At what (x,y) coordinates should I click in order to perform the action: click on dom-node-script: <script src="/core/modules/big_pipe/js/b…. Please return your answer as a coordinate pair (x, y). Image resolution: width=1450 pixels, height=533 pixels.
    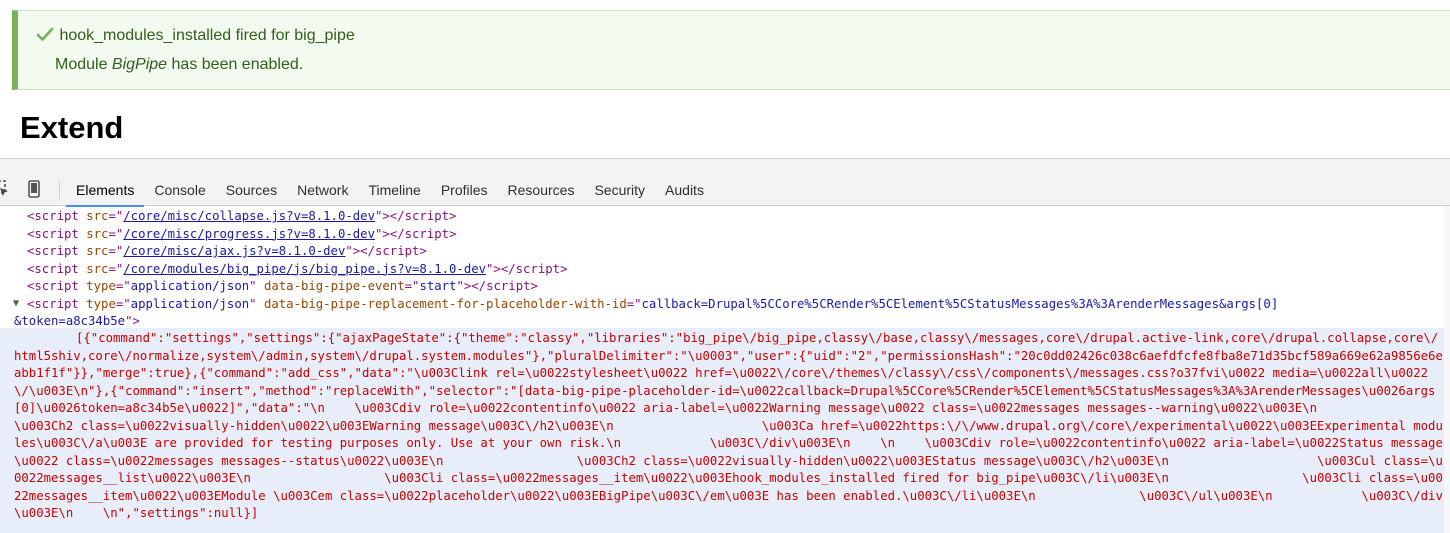
    Looking at the image, I should click on (297, 270).